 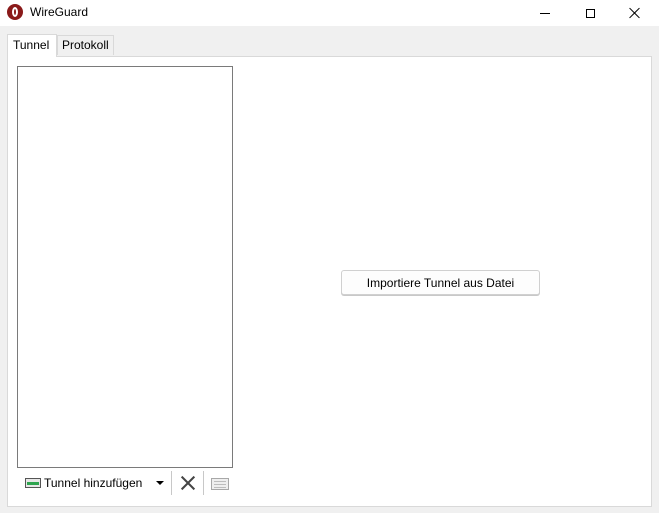 I want to click on tab-tunnel: Tunnel, so click(x=32, y=45).